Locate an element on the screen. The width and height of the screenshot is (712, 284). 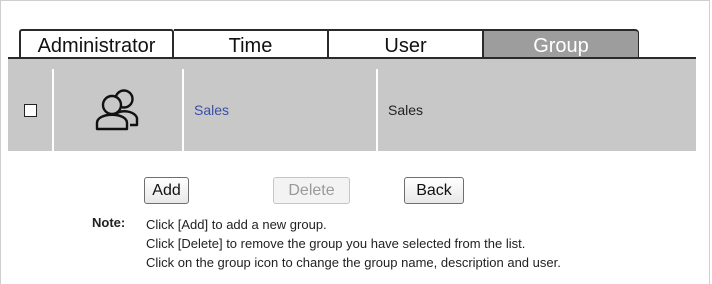
group-name-link: Sales is located at coordinates (211, 110).